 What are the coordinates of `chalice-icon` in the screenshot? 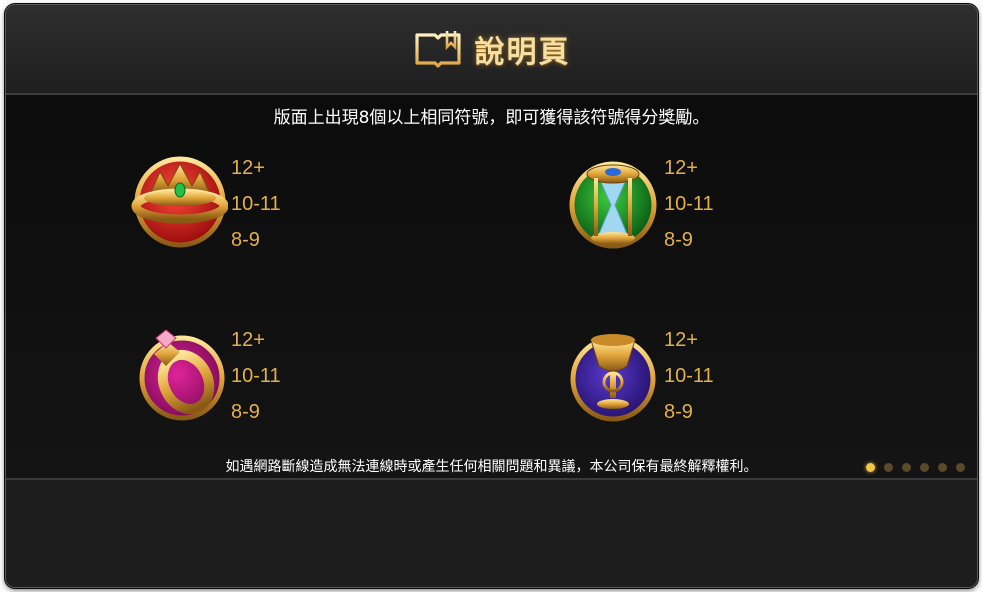 It's located at (613, 378).